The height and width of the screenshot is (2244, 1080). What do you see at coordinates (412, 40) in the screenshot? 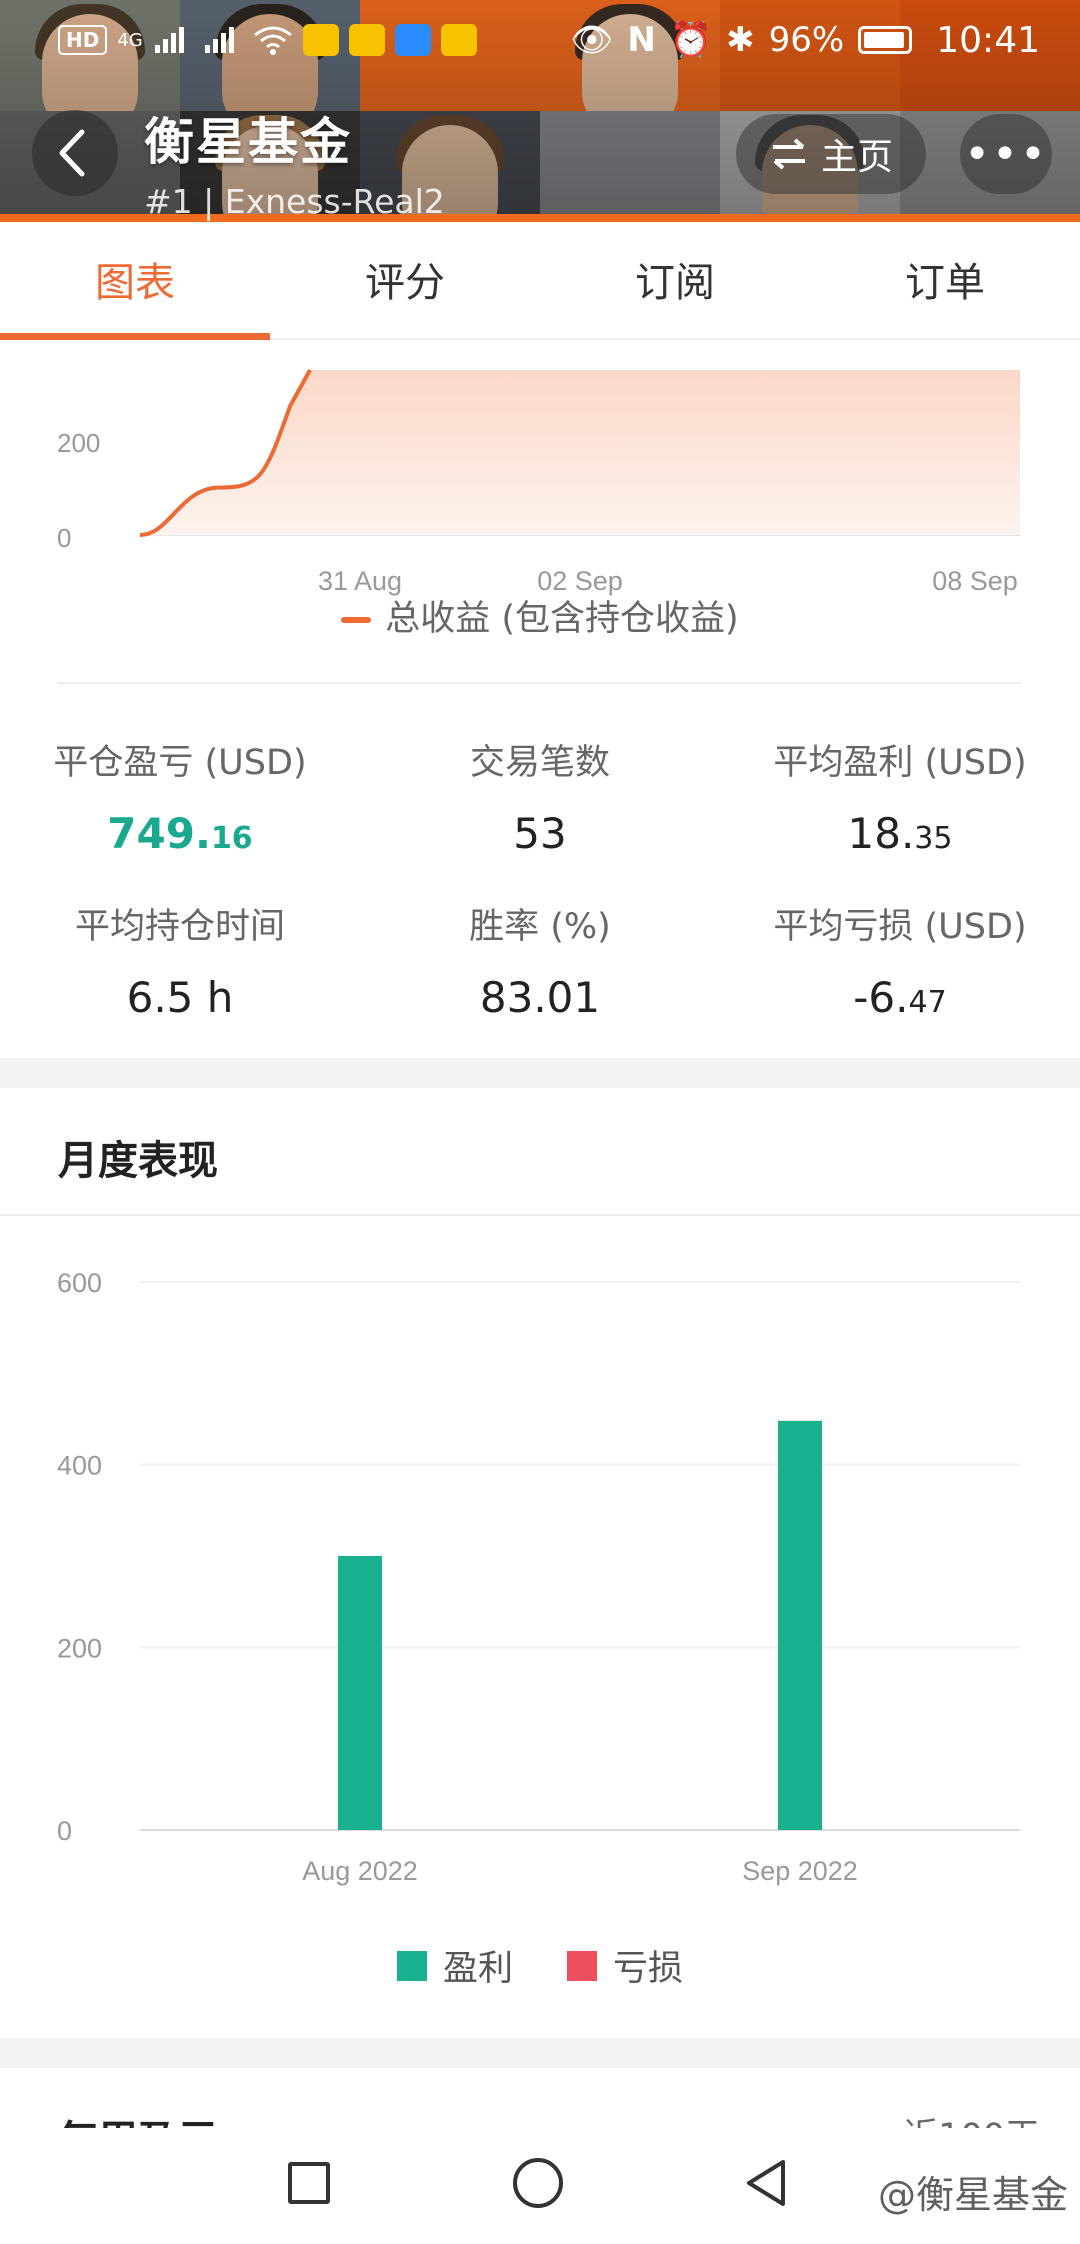
I see `search-app-icon` at bounding box center [412, 40].